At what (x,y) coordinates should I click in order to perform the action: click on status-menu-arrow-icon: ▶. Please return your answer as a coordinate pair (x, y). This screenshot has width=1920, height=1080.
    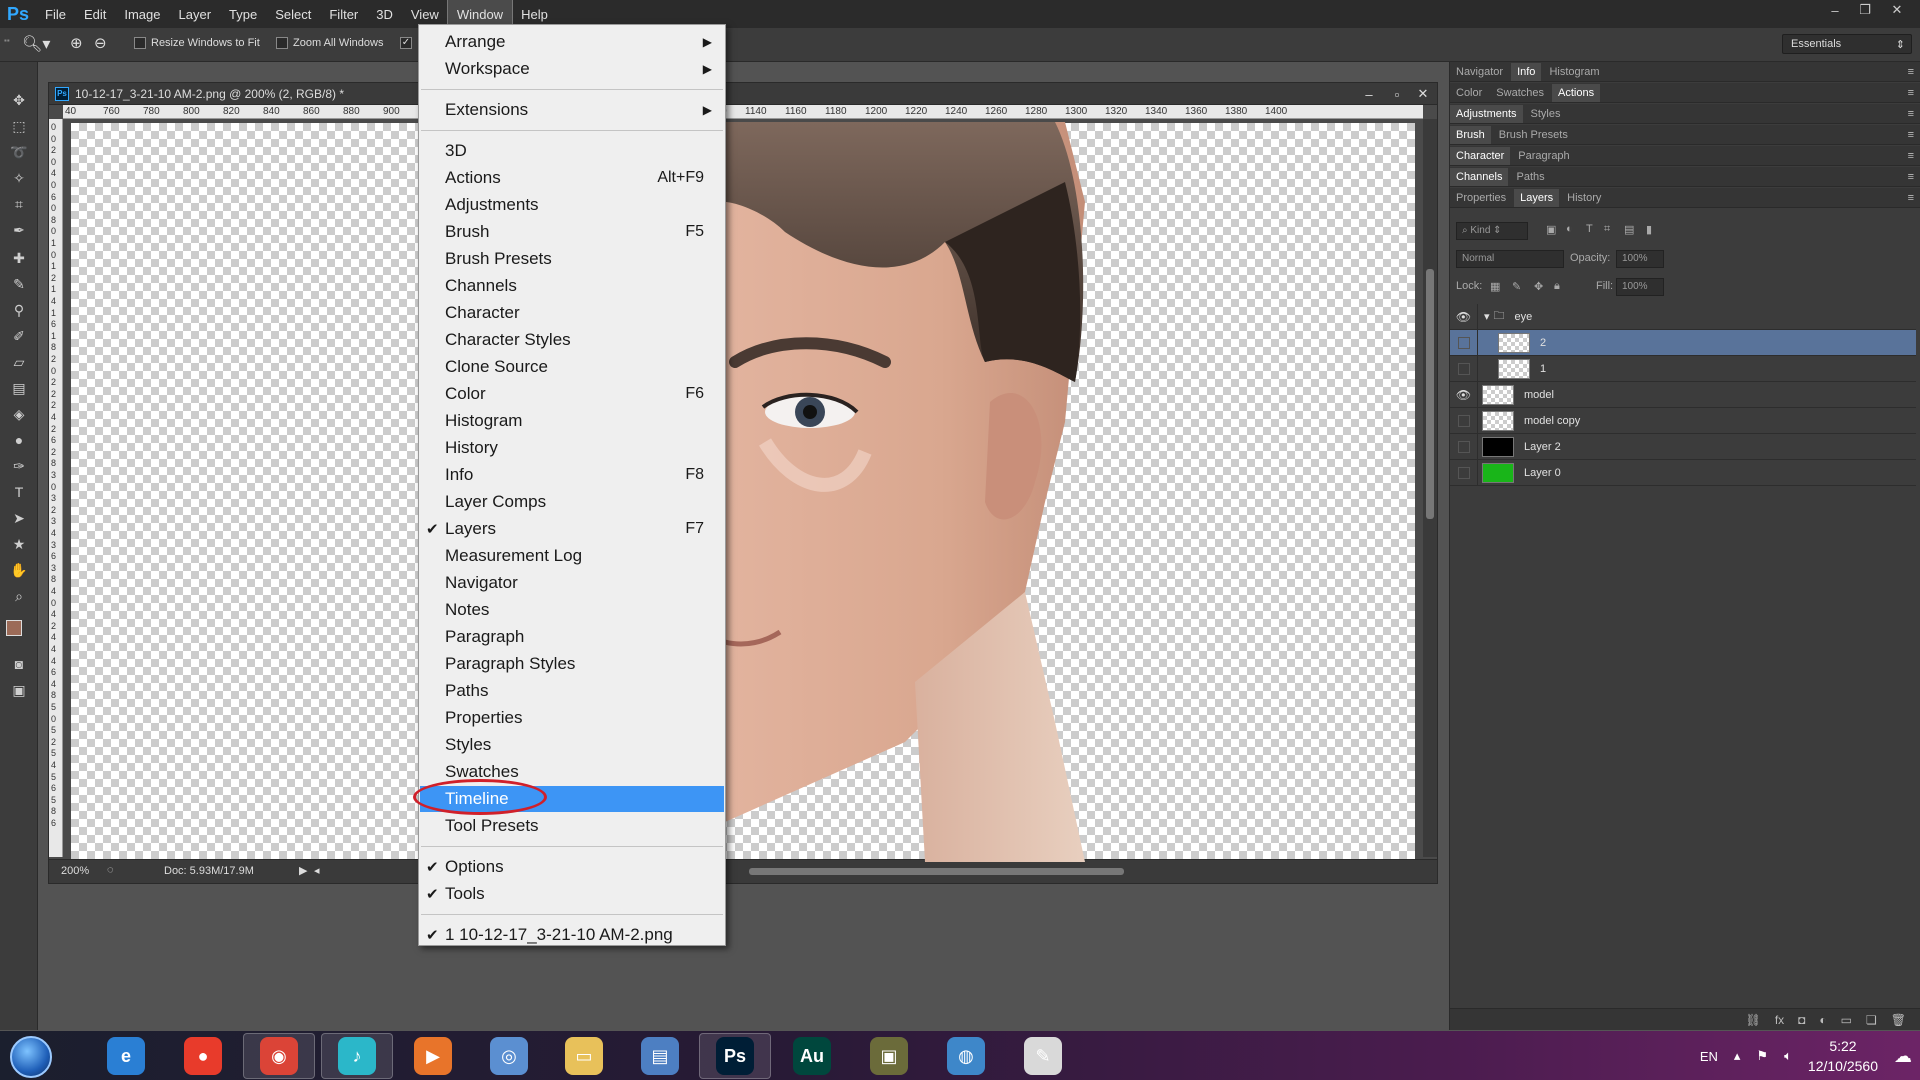
    Looking at the image, I should click on (303, 870).